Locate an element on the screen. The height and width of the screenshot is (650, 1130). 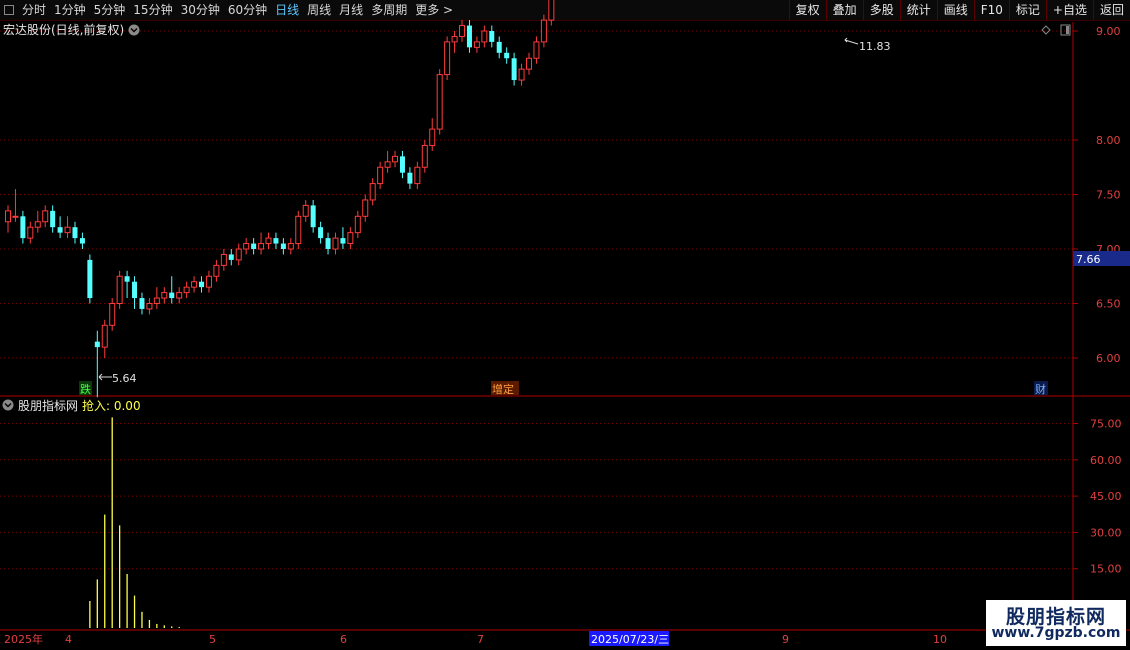
date-label-year: 2025年 is located at coordinates (23, 639).